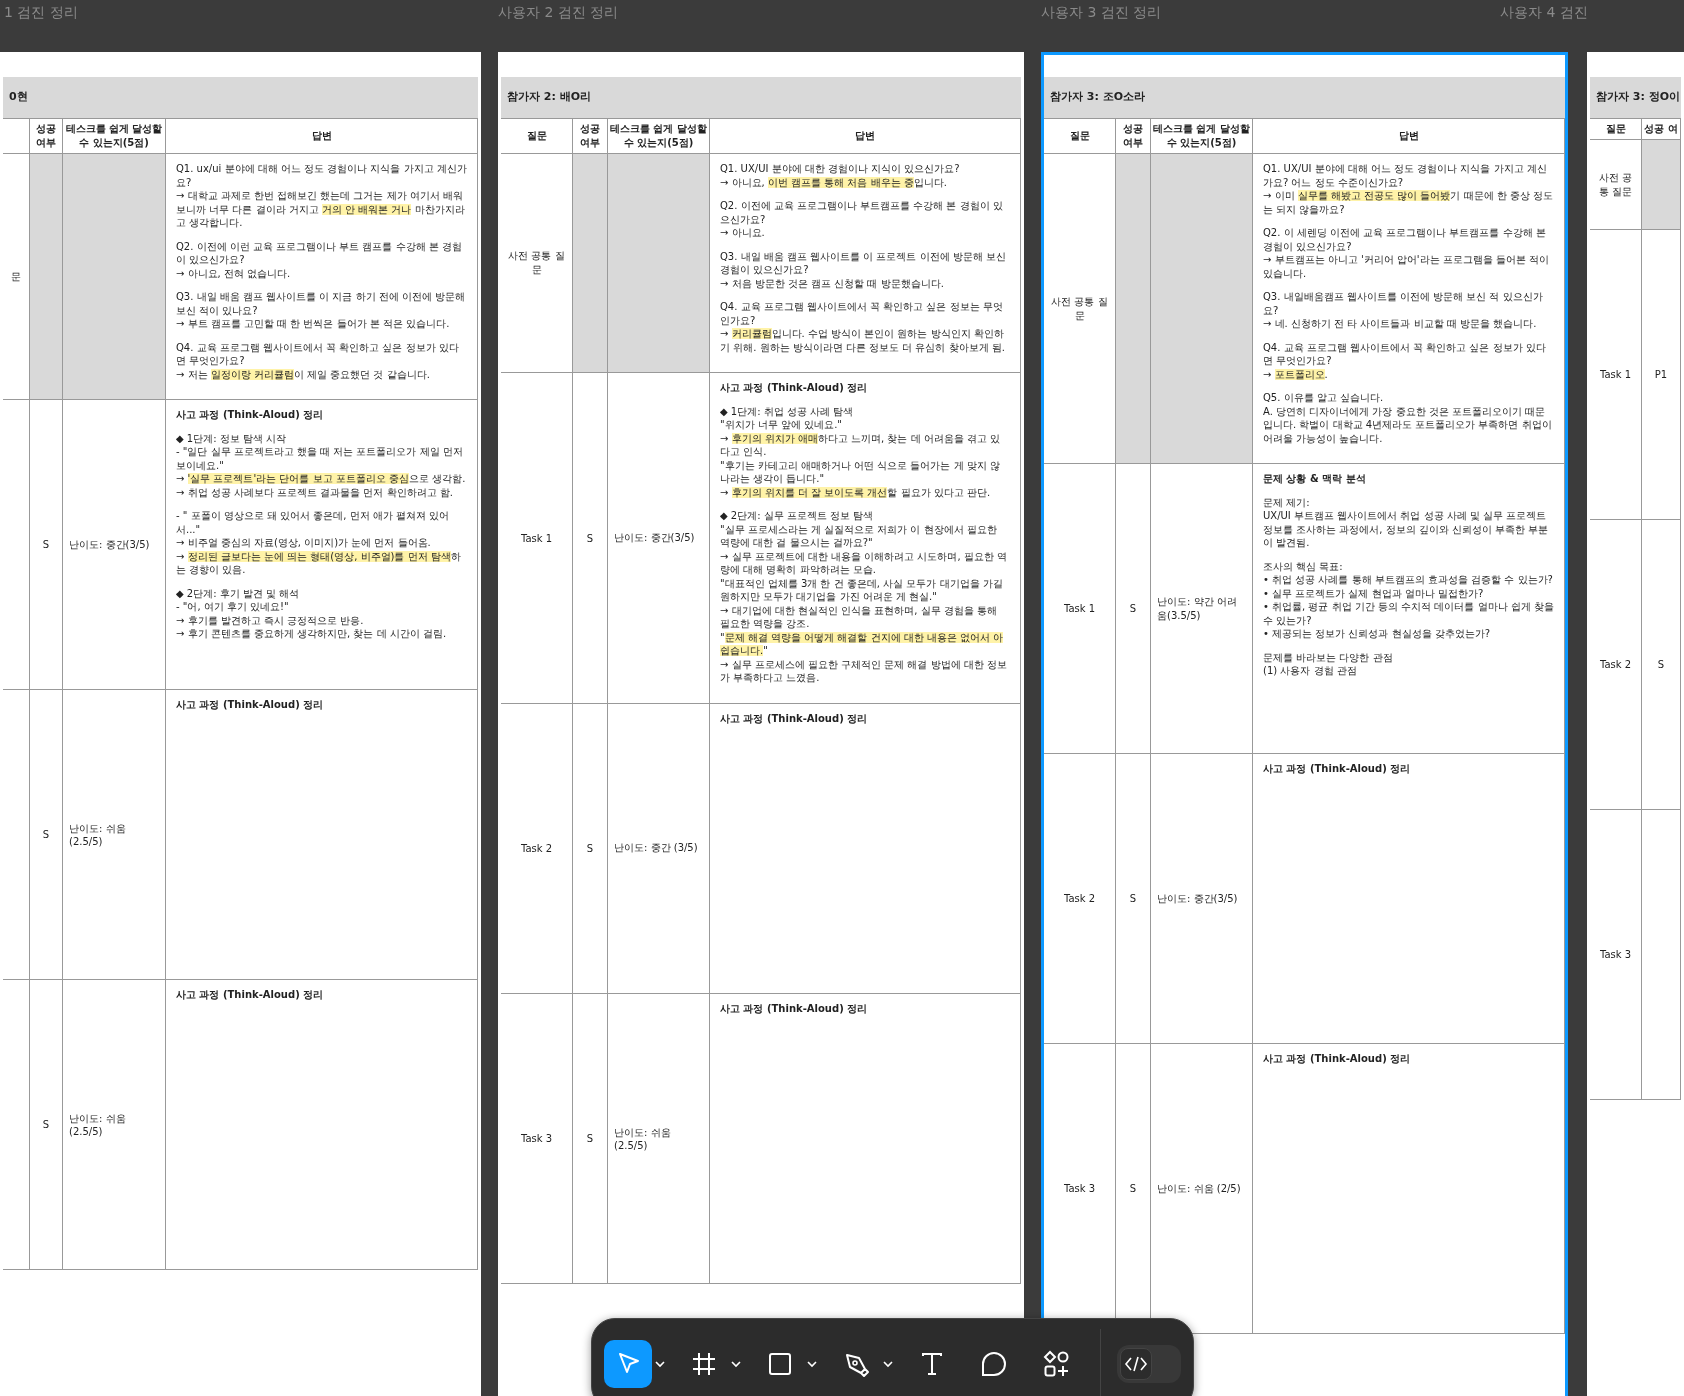 The height and width of the screenshot is (1396, 1684). What do you see at coordinates (321, 196) in the screenshot?
I see `answer-text: Q1. ux/ui 분야에 대해 어느 정도 경험이나 지식을 가지고 계신가요? → 대학교 과제로 한번 접해보긴 했는데 그거는 제가 여기서 배워보니까 너무 다른 결이라 거지고 거의 안 배워본 거나 마찬가지라고 생각합니다.` at bounding box center [321, 196].